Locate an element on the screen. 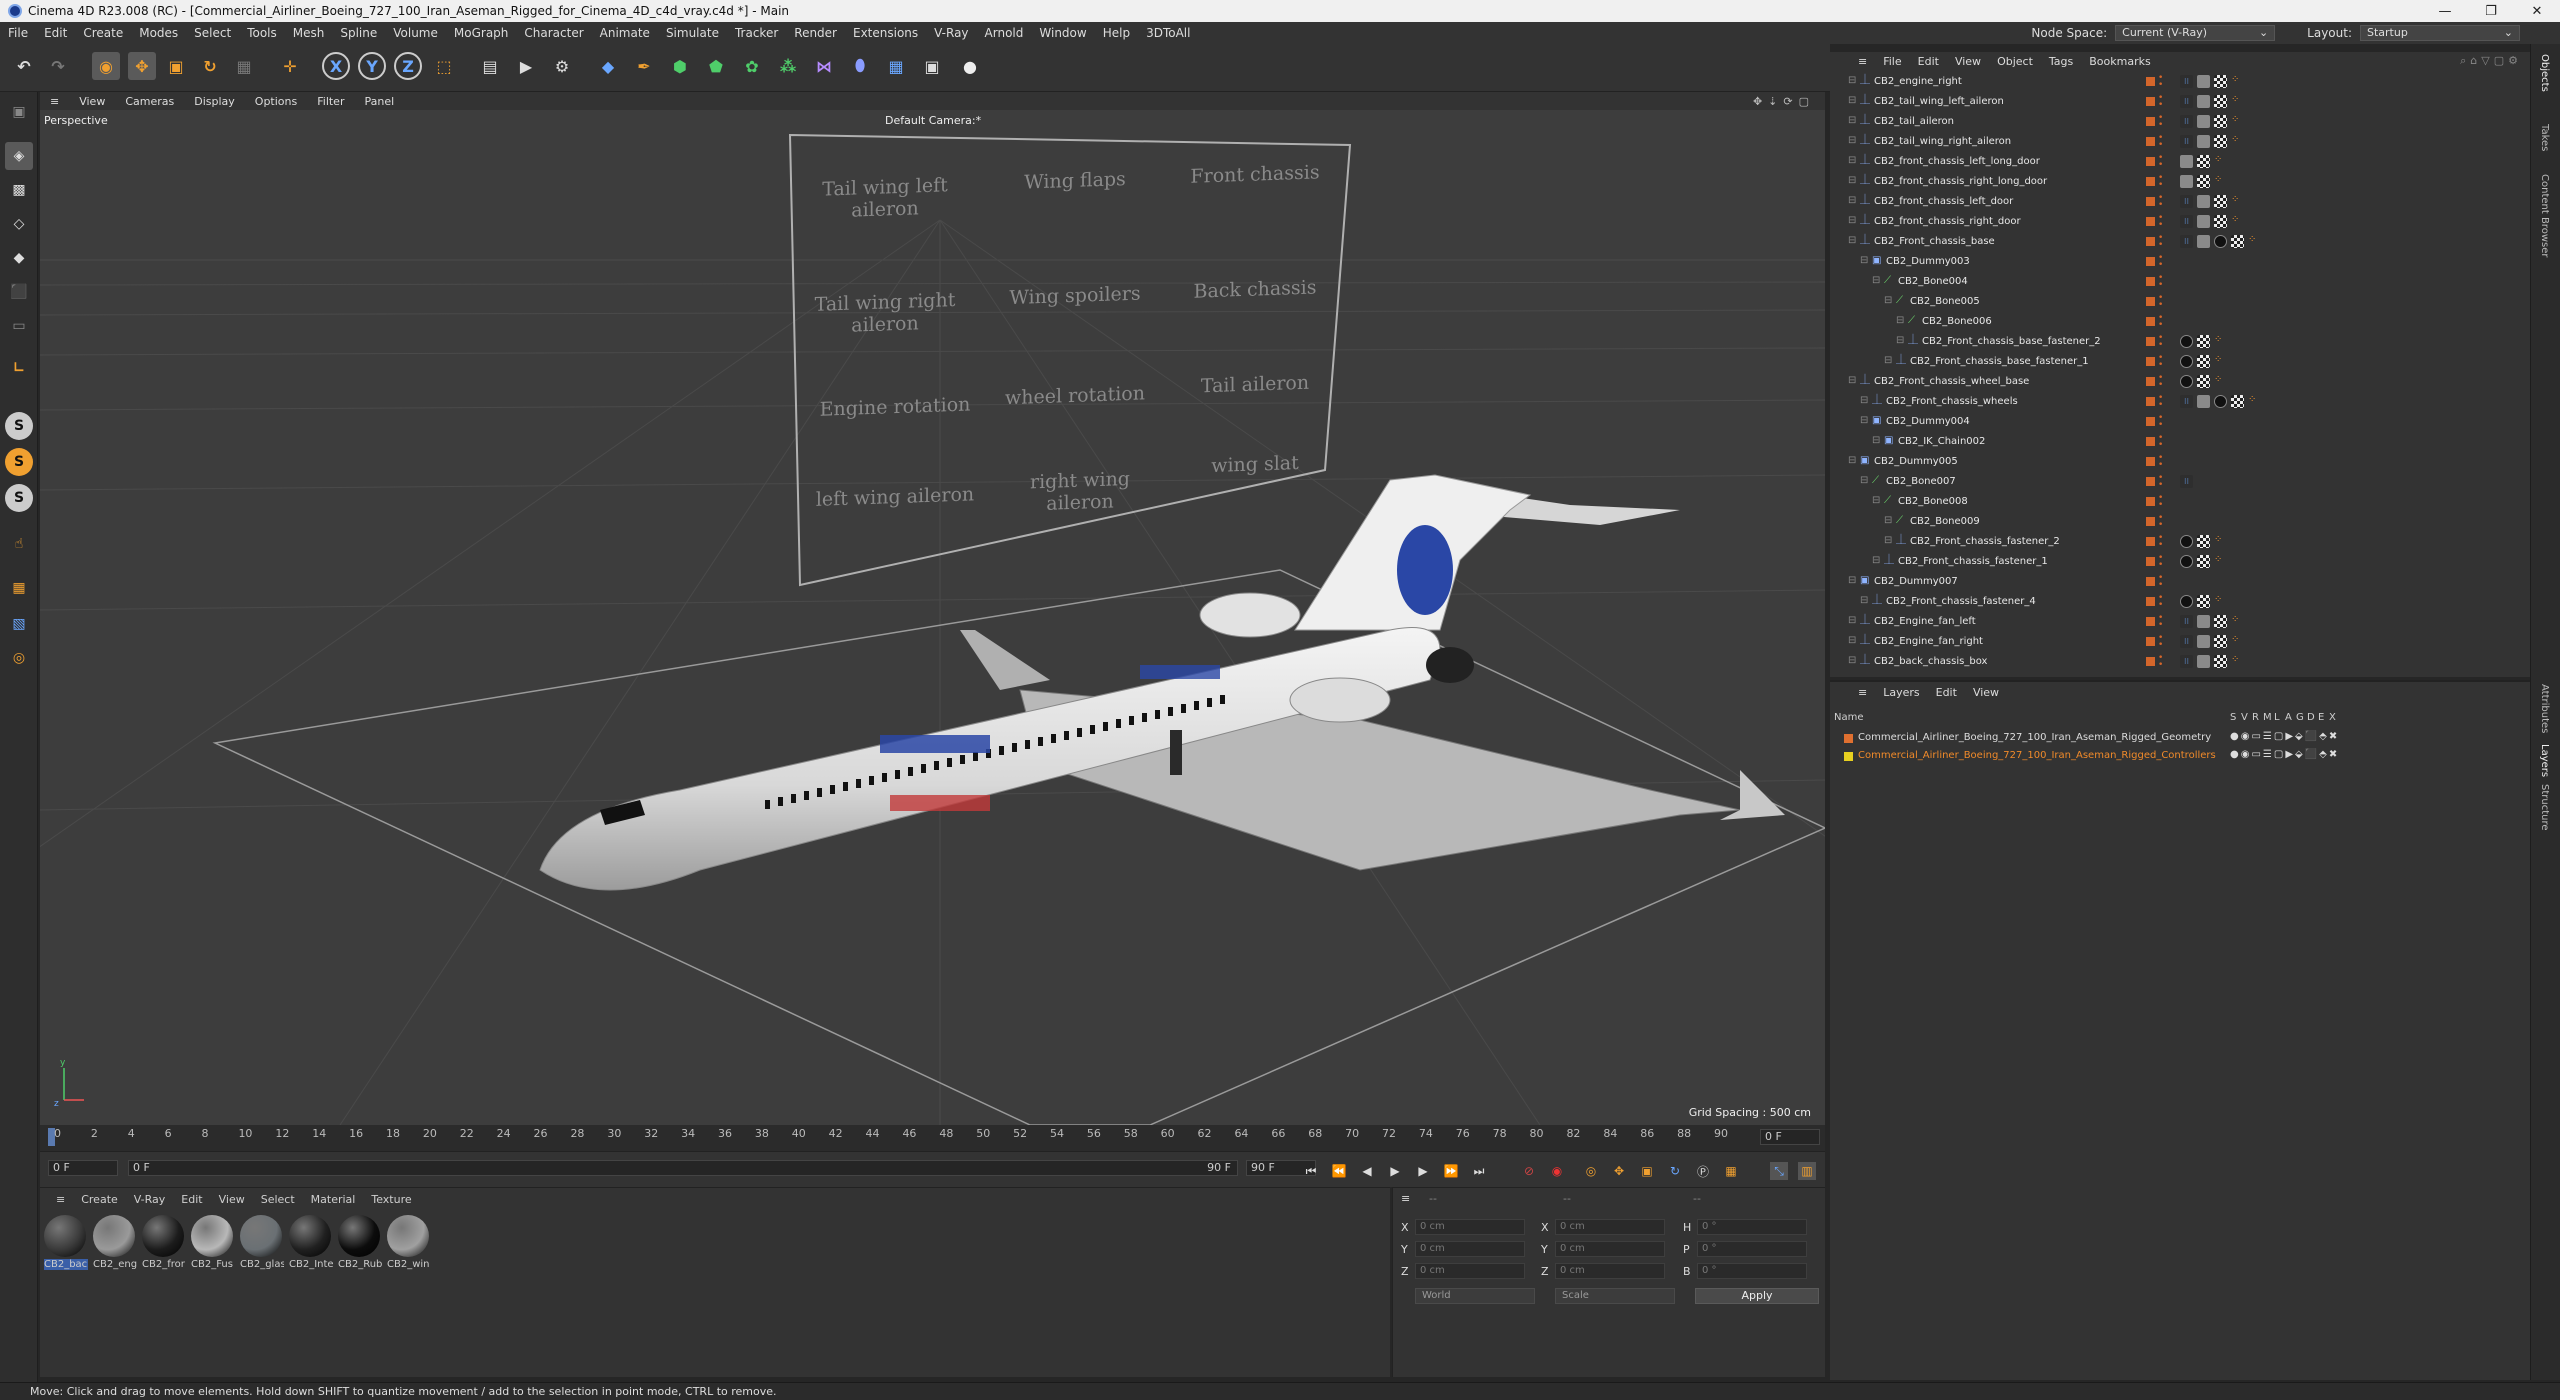 Image resolution: width=2560 pixels, height=1400 pixels. material-menu-view: View is located at coordinates (232, 1199).